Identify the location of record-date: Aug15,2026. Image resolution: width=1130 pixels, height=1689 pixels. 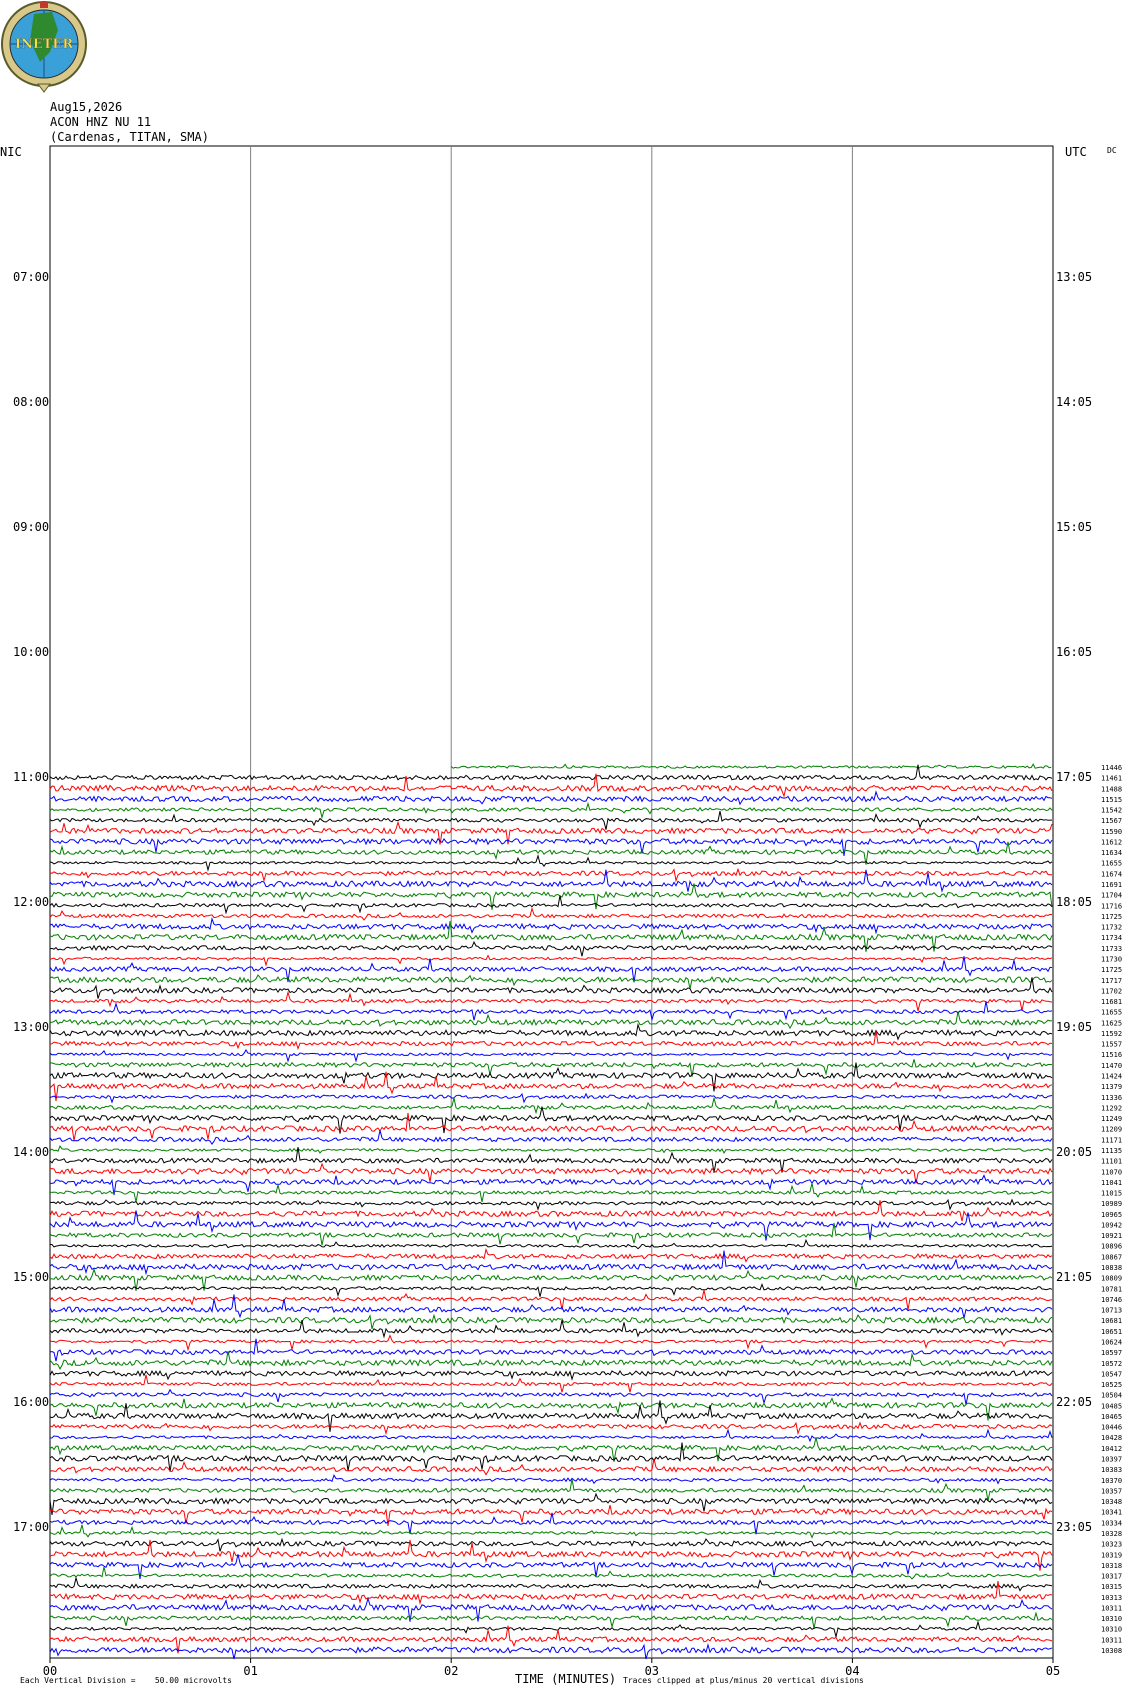
(86, 107).